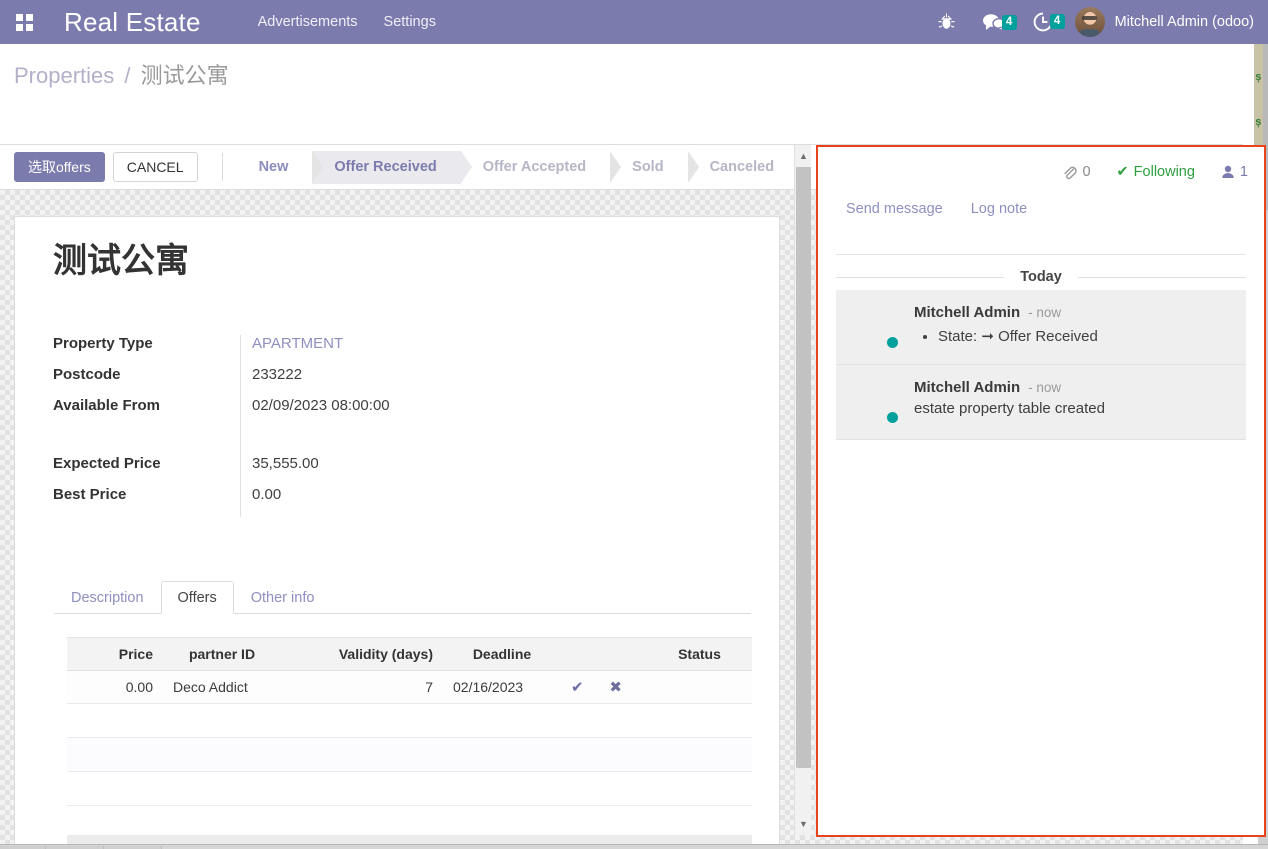  What do you see at coordinates (615, 687) in the screenshot?
I see `refuse-offer-cross-icon: ✖` at bounding box center [615, 687].